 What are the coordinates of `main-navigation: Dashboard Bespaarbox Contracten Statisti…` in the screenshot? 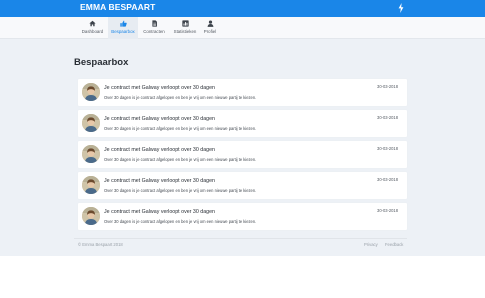 It's located at (242, 28).